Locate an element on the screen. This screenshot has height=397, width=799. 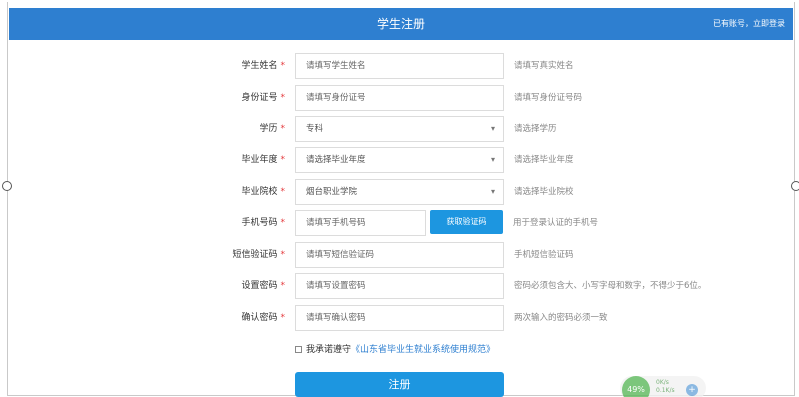
form-row-name: 学生姓名 * 请填写学生姓名 请填写真实姓名 is located at coordinates (399, 66).